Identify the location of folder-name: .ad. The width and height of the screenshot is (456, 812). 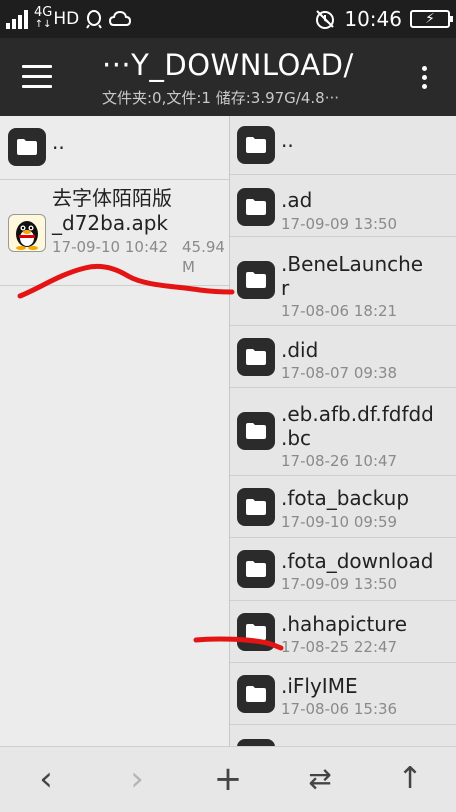
(297, 200).